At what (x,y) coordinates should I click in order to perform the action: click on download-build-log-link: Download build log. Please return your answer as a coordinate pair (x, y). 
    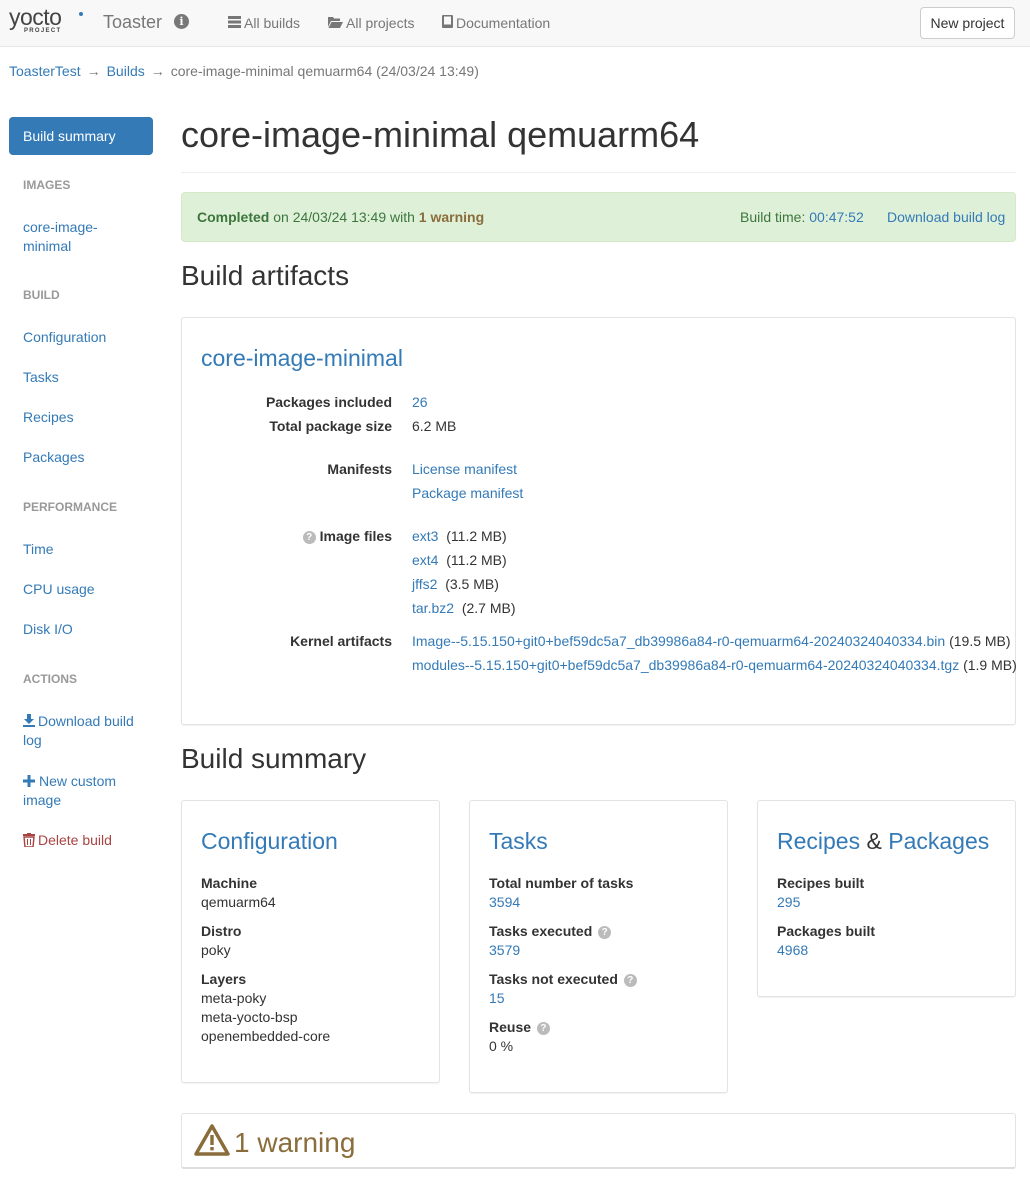
    Looking at the image, I should click on (946, 217).